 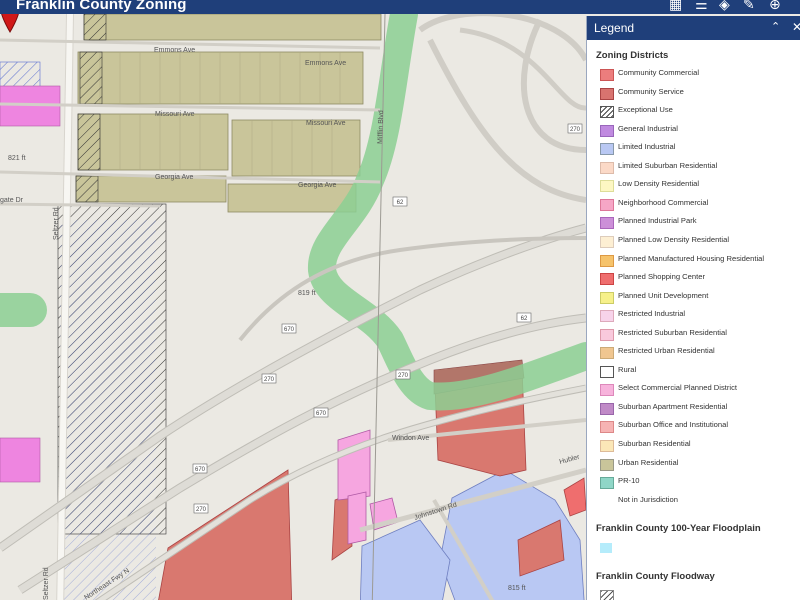 I want to click on street-label-missouri-1: Missouri Ave, so click(x=175, y=114).